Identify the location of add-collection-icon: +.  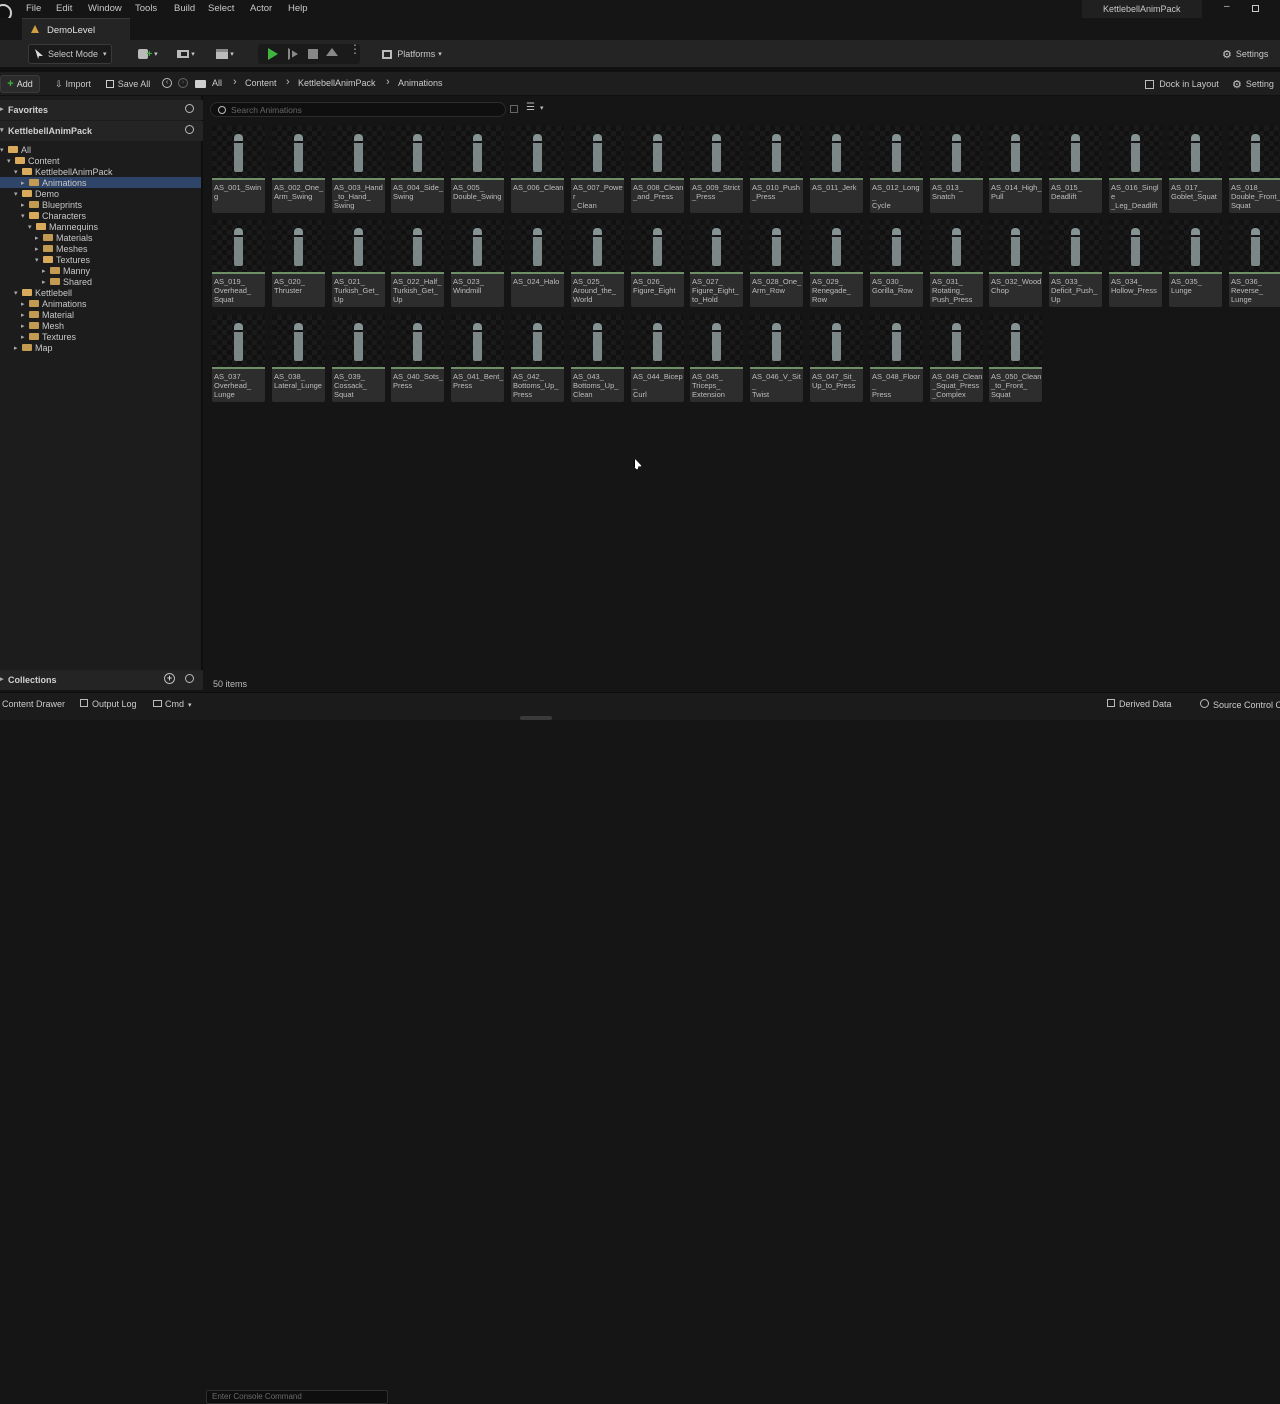
(169, 678).